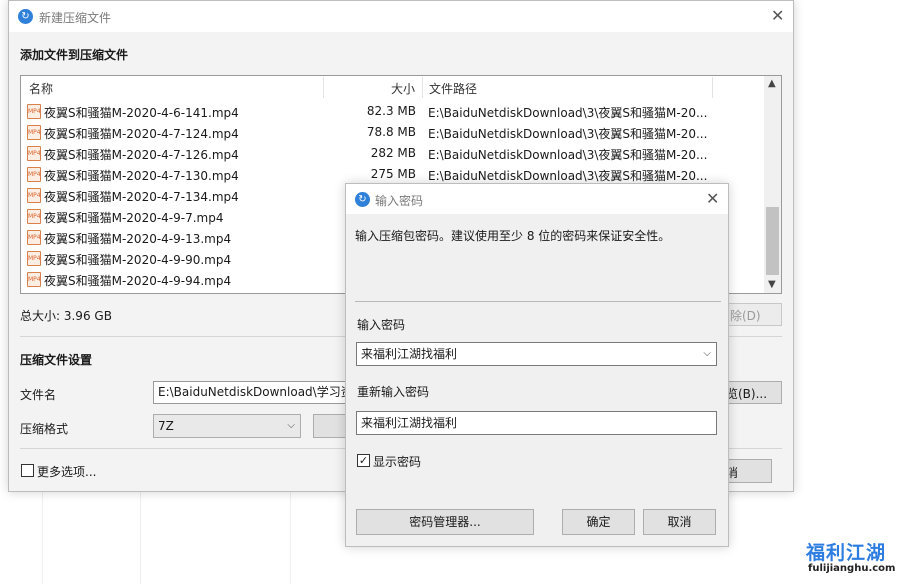  What do you see at coordinates (141, 134) in the screenshot?
I see `file-name: 夜翼S和骚猫M-2020-4-7-124.mp4` at bounding box center [141, 134].